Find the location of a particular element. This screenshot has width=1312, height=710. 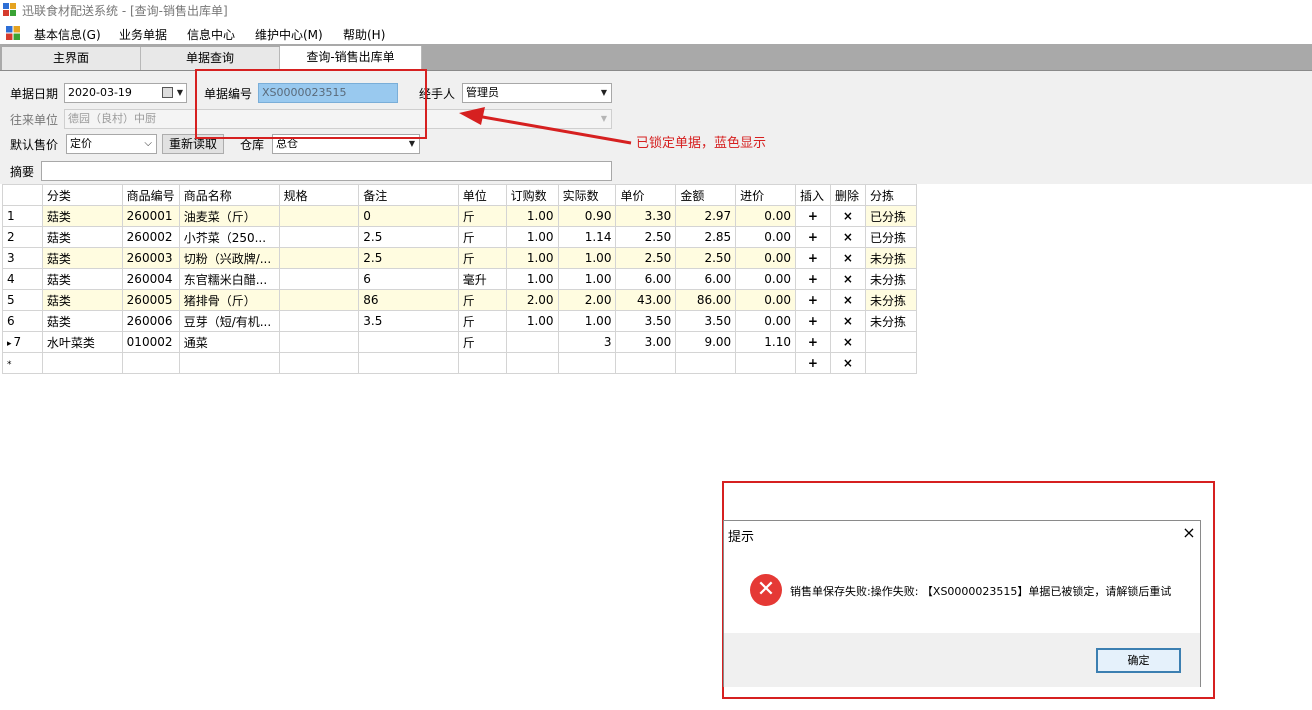

table-cell: 86 is located at coordinates (408, 300).